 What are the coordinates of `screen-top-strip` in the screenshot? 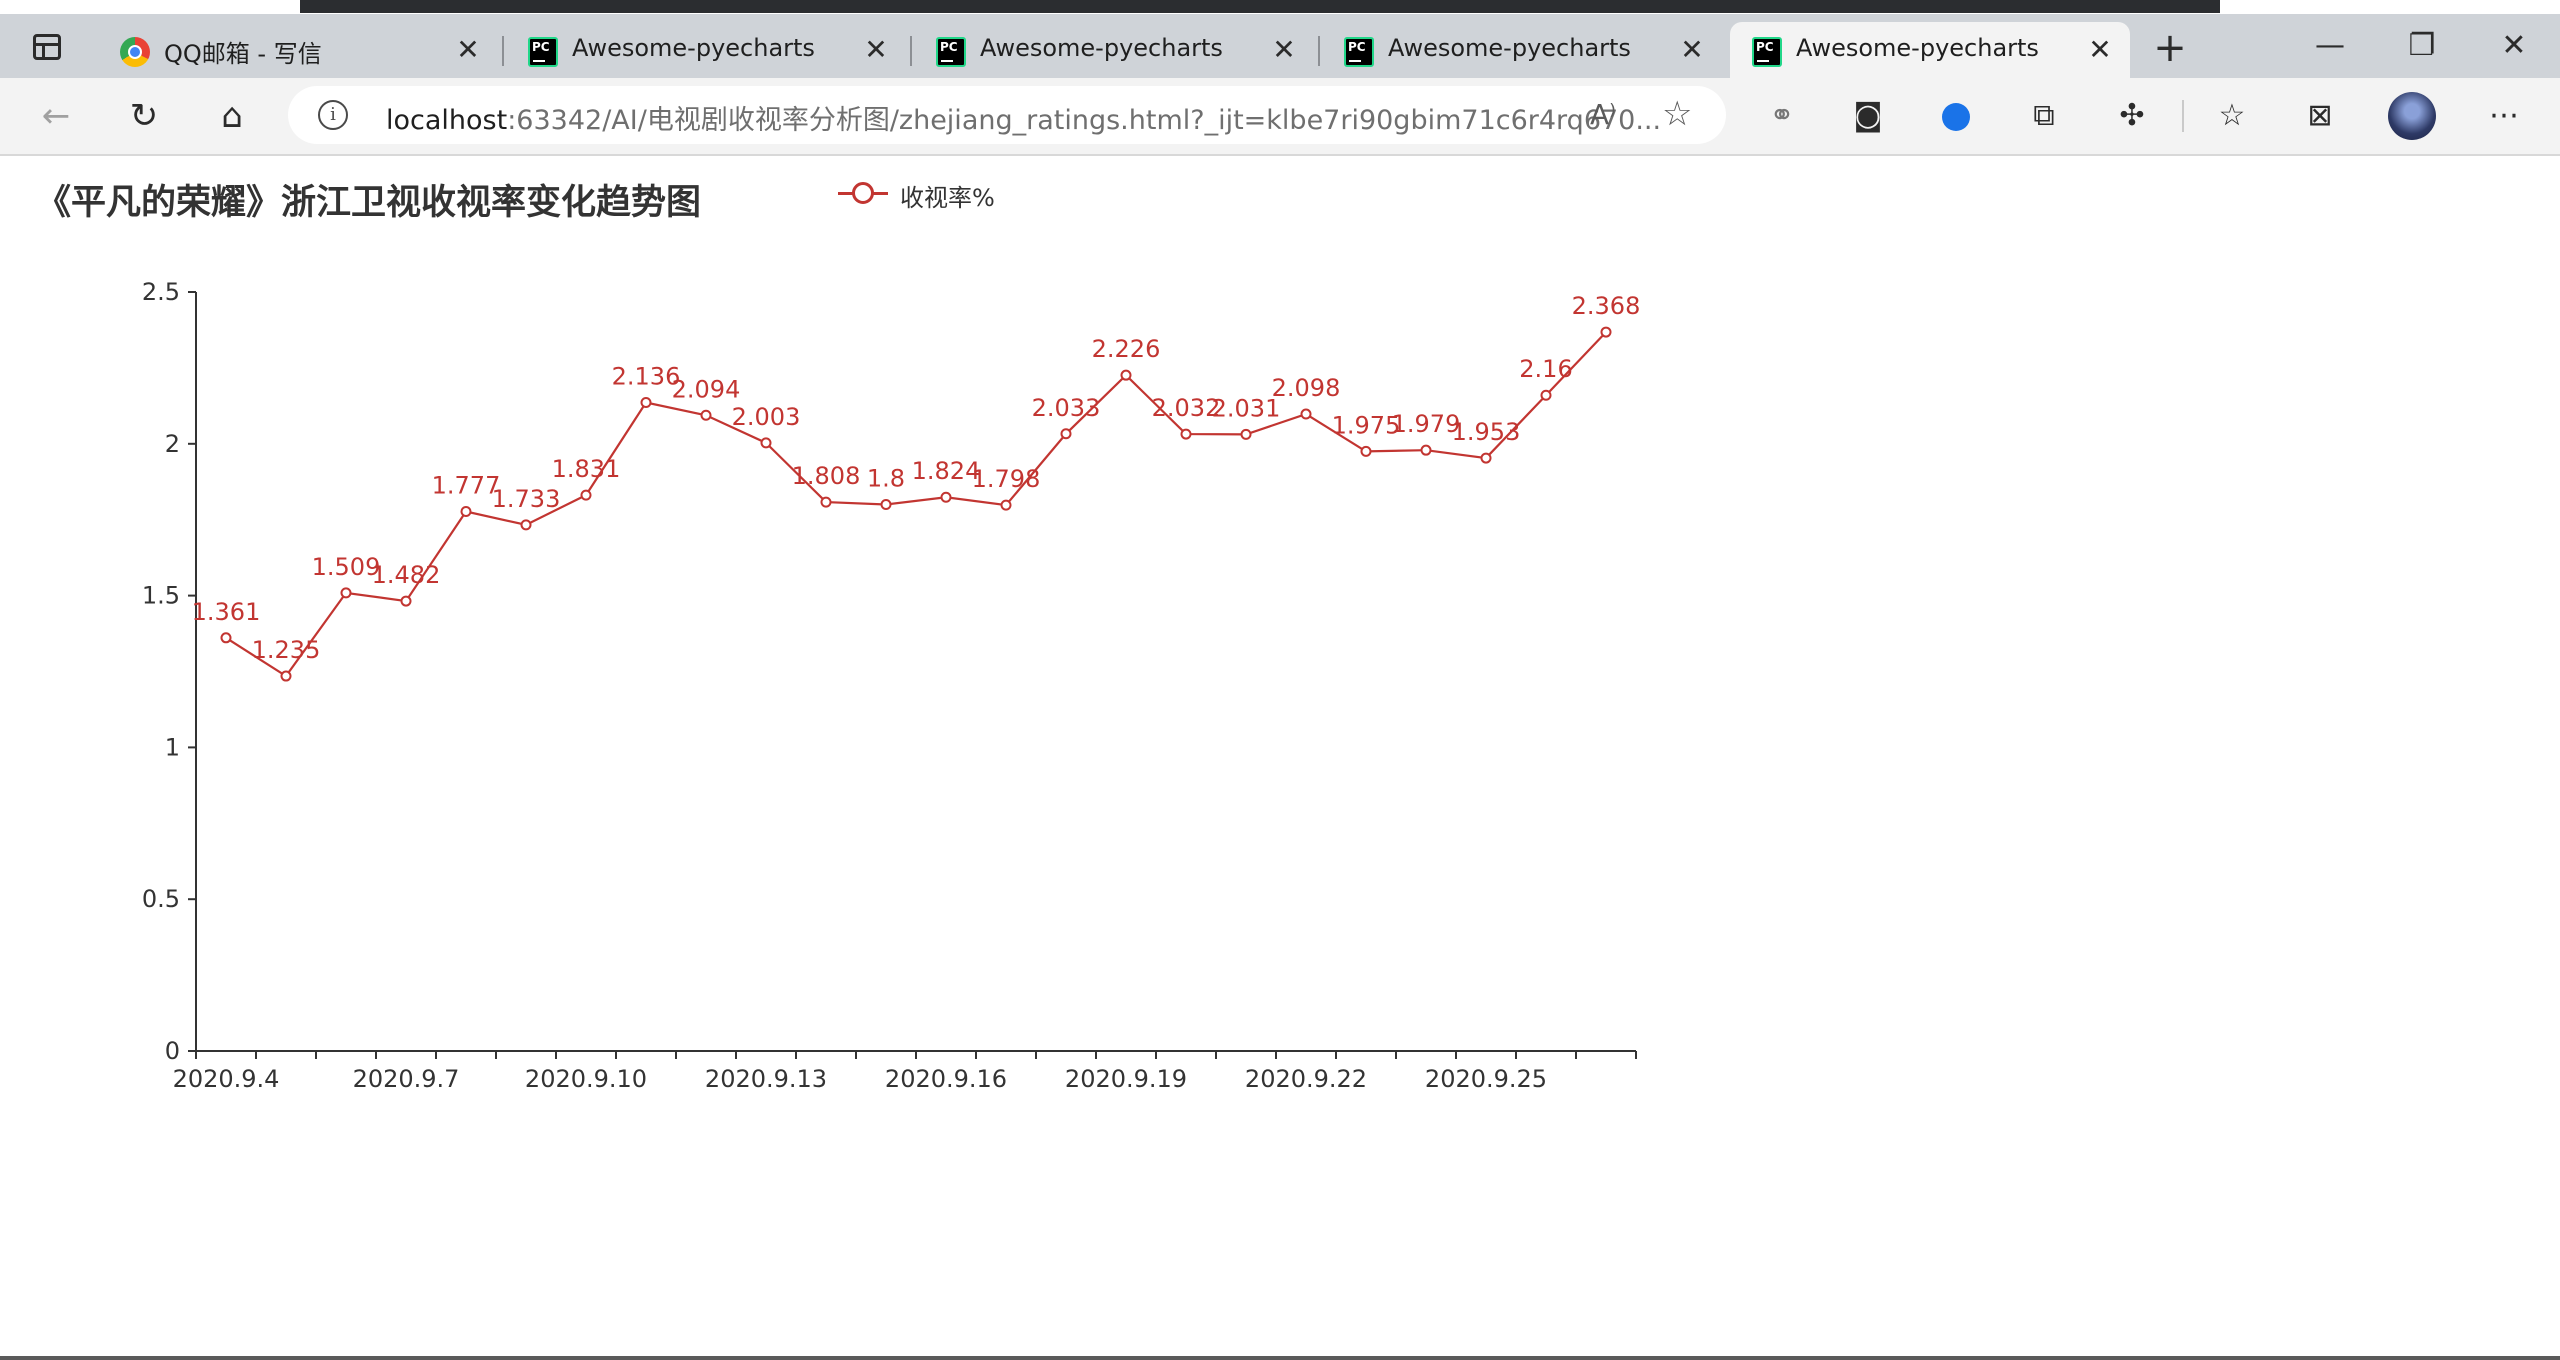 It's located at (1280, 7).